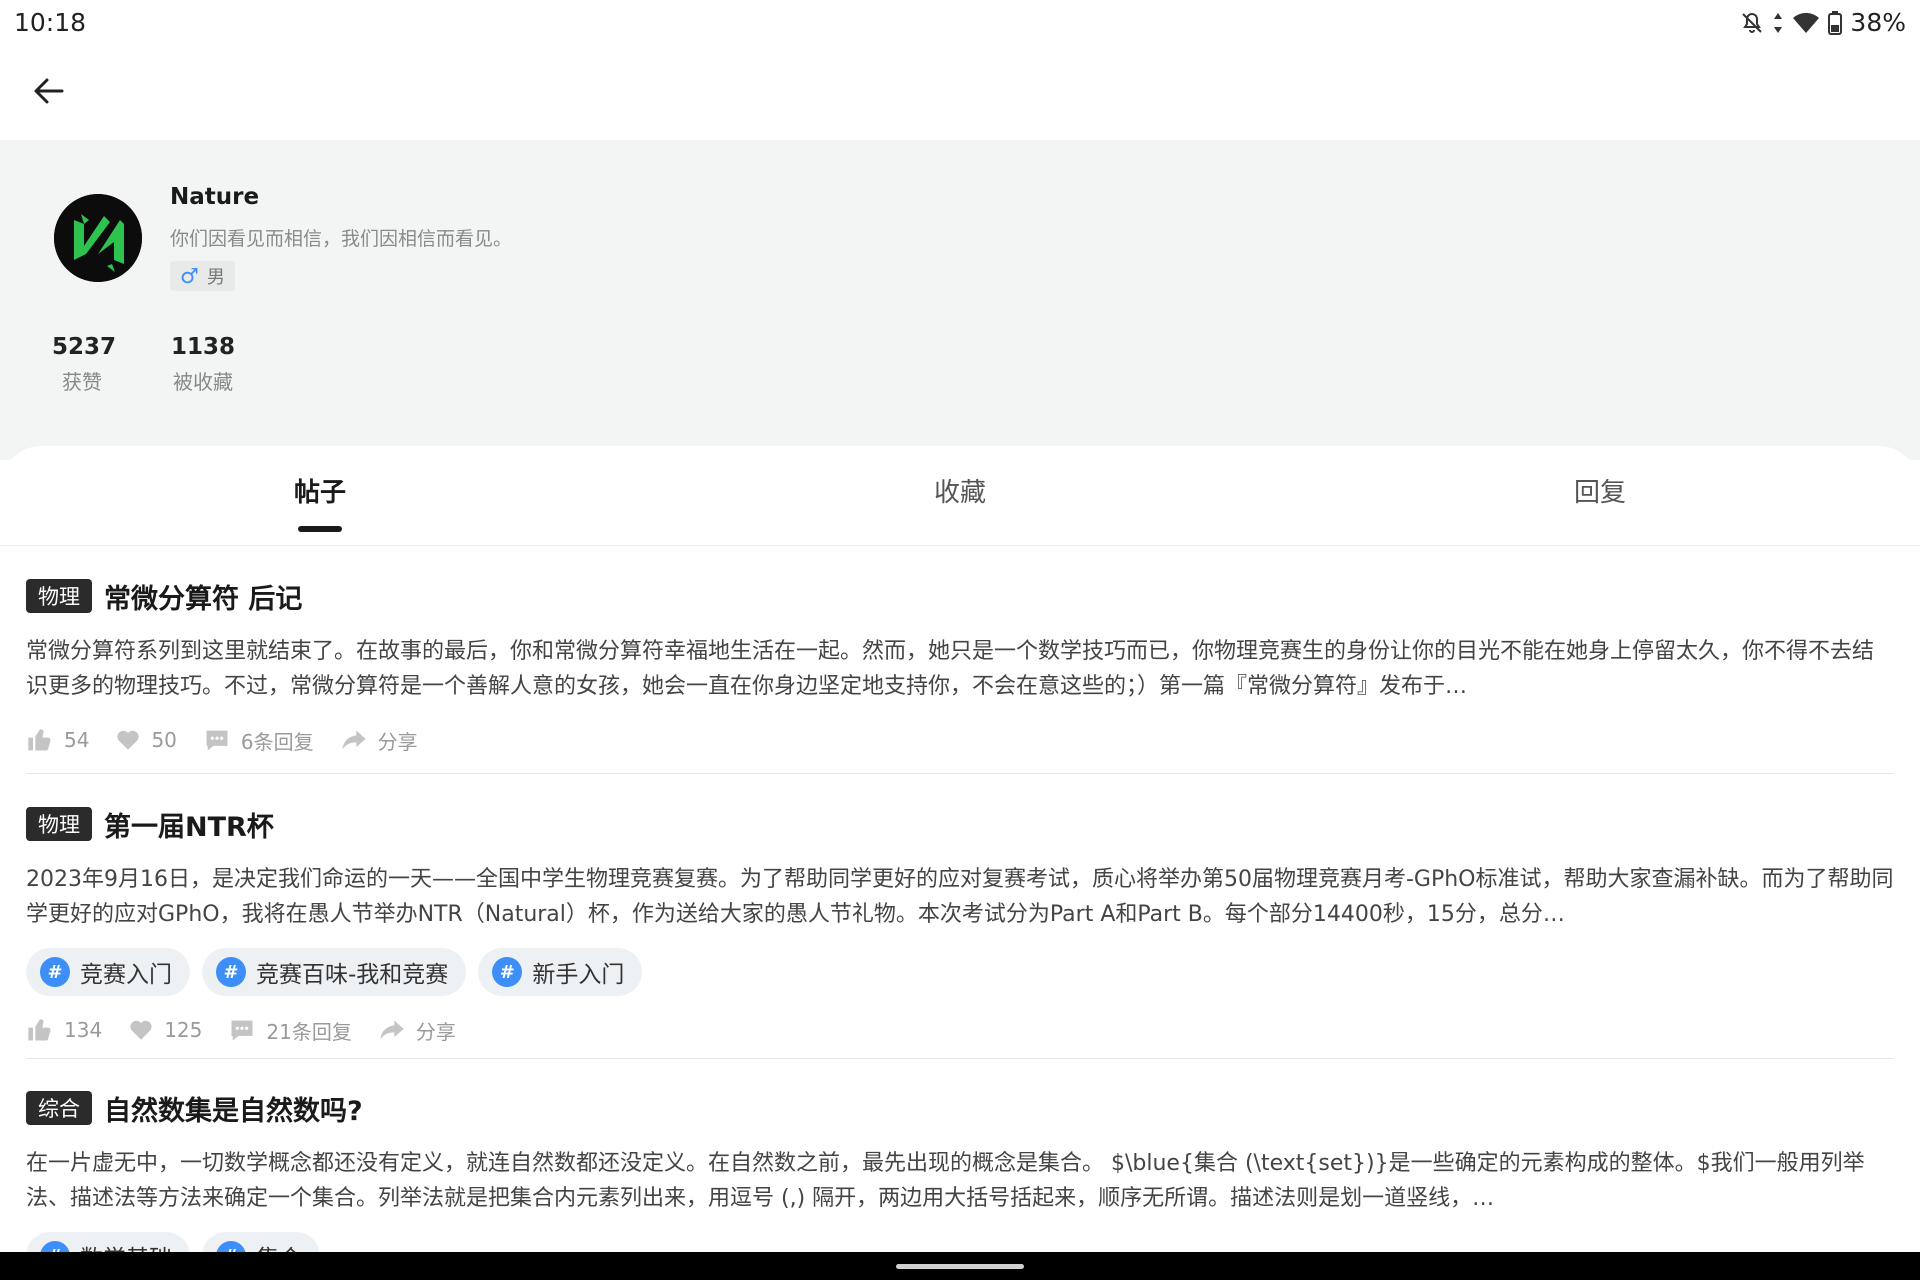 The height and width of the screenshot is (1280, 1920). Describe the element at coordinates (320, 490) in the screenshot. I see `tab-posts: 帖子` at that location.